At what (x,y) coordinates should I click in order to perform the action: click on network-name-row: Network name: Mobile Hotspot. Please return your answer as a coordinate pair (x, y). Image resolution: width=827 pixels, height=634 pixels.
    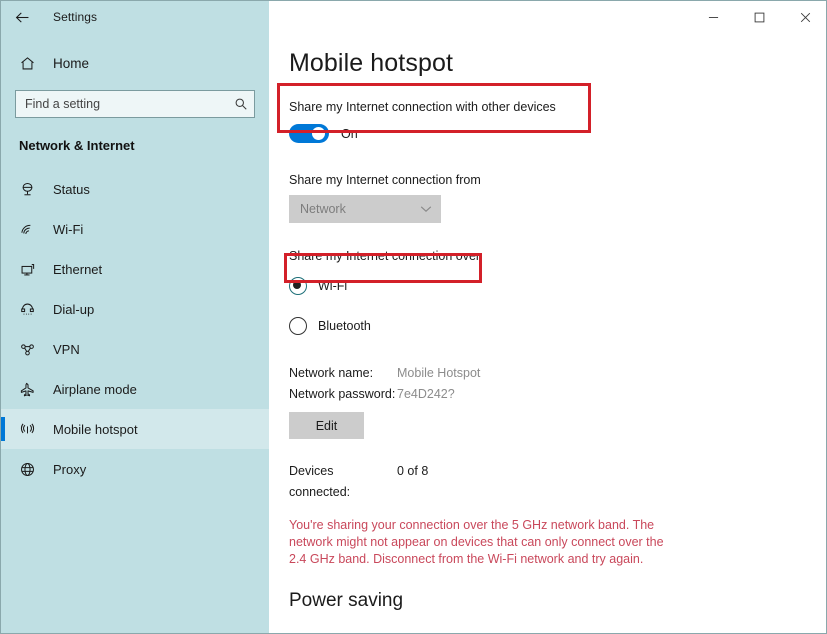
    Looking at the image, I should click on (557, 373).